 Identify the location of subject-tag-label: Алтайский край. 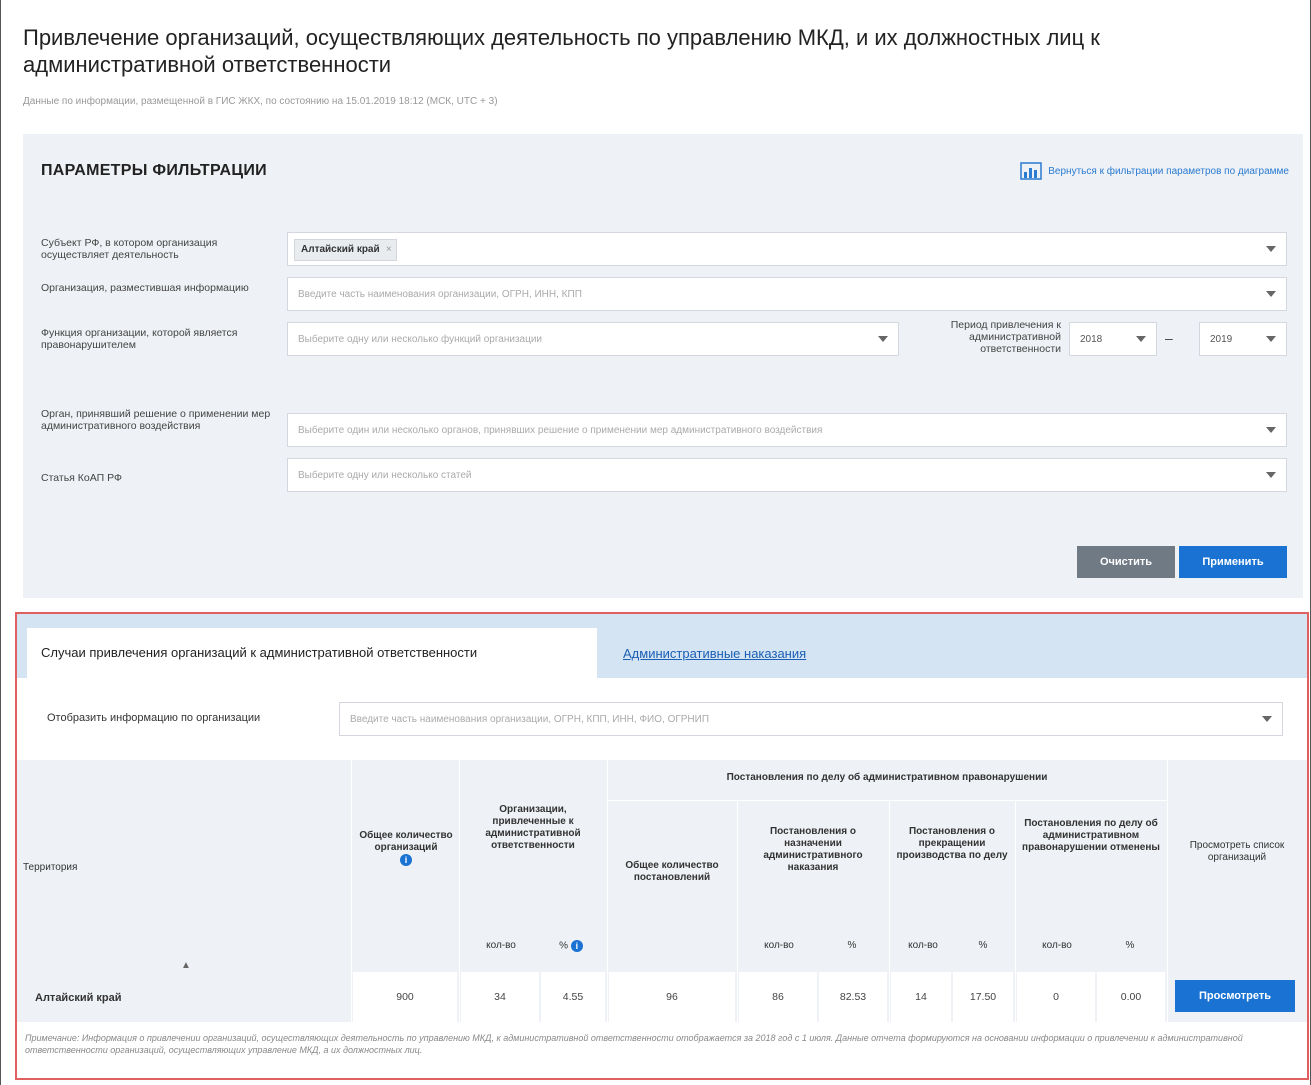
(340, 249).